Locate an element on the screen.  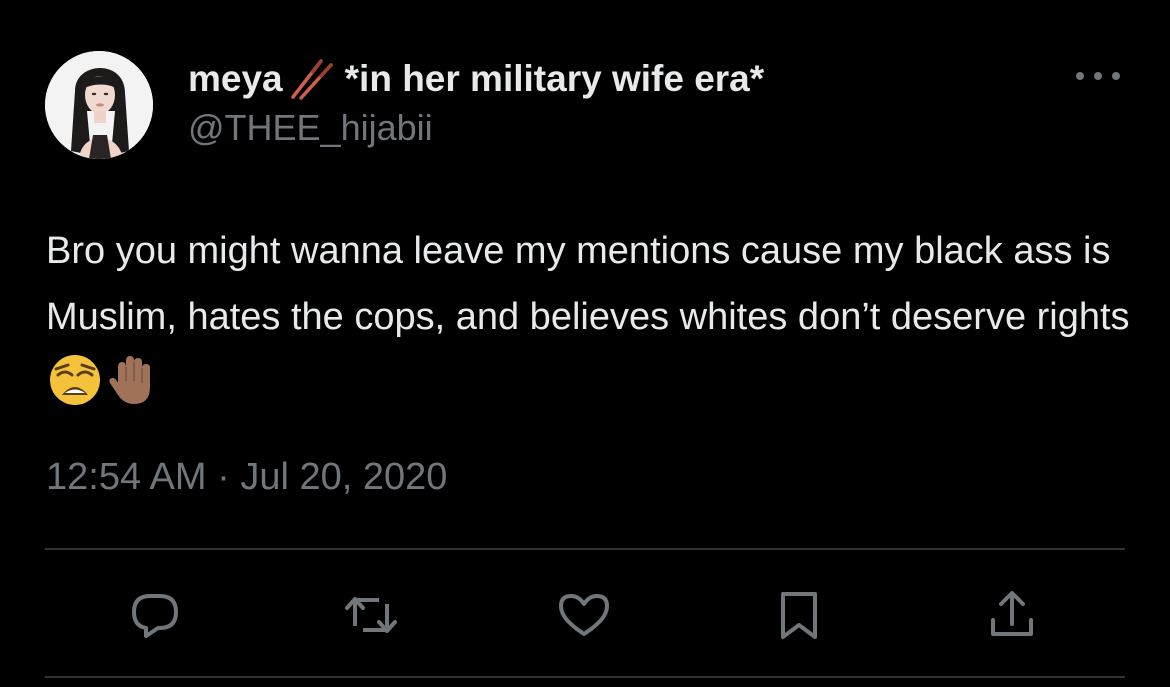
chopsticks-icon is located at coordinates (311, 79).